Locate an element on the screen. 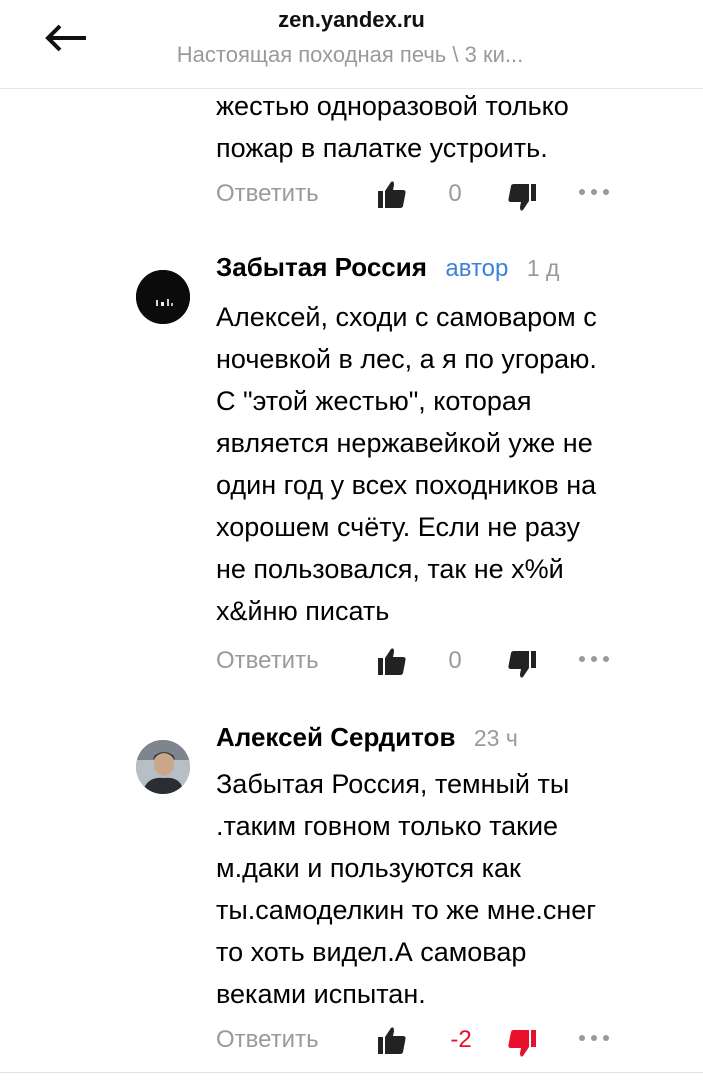 This screenshot has width=703, height=1080. comment-line: то хоть видел.А самовар is located at coordinates (371, 952).